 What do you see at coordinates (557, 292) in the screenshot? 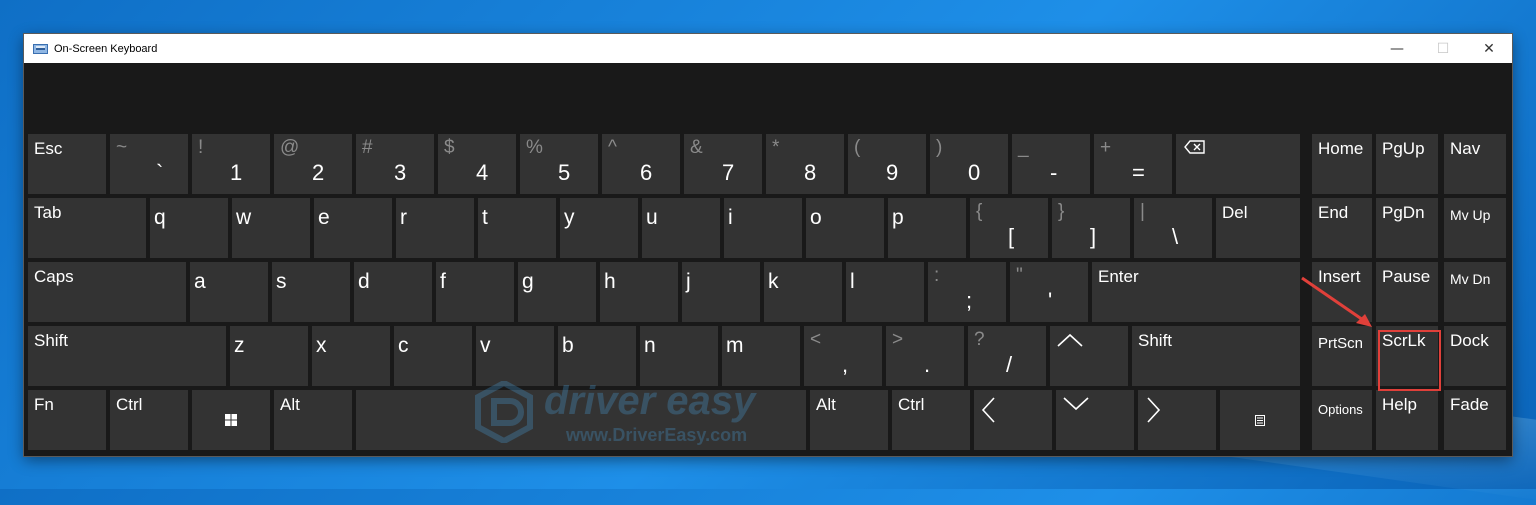
I see `key-g: g` at bounding box center [557, 292].